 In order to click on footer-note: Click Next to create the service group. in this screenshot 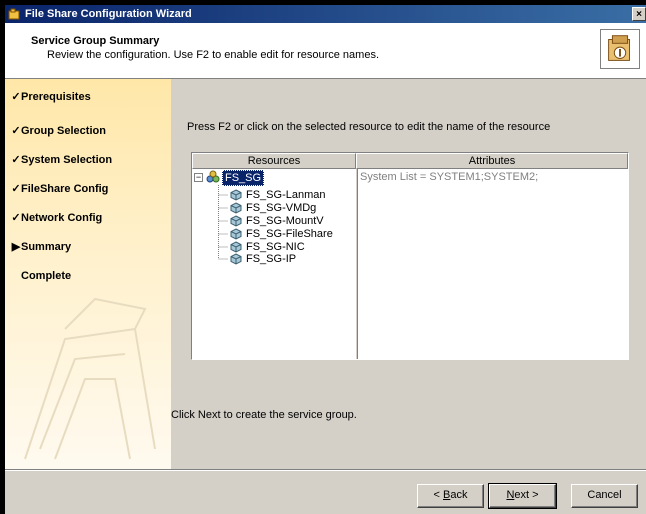, I will do `click(264, 415)`.